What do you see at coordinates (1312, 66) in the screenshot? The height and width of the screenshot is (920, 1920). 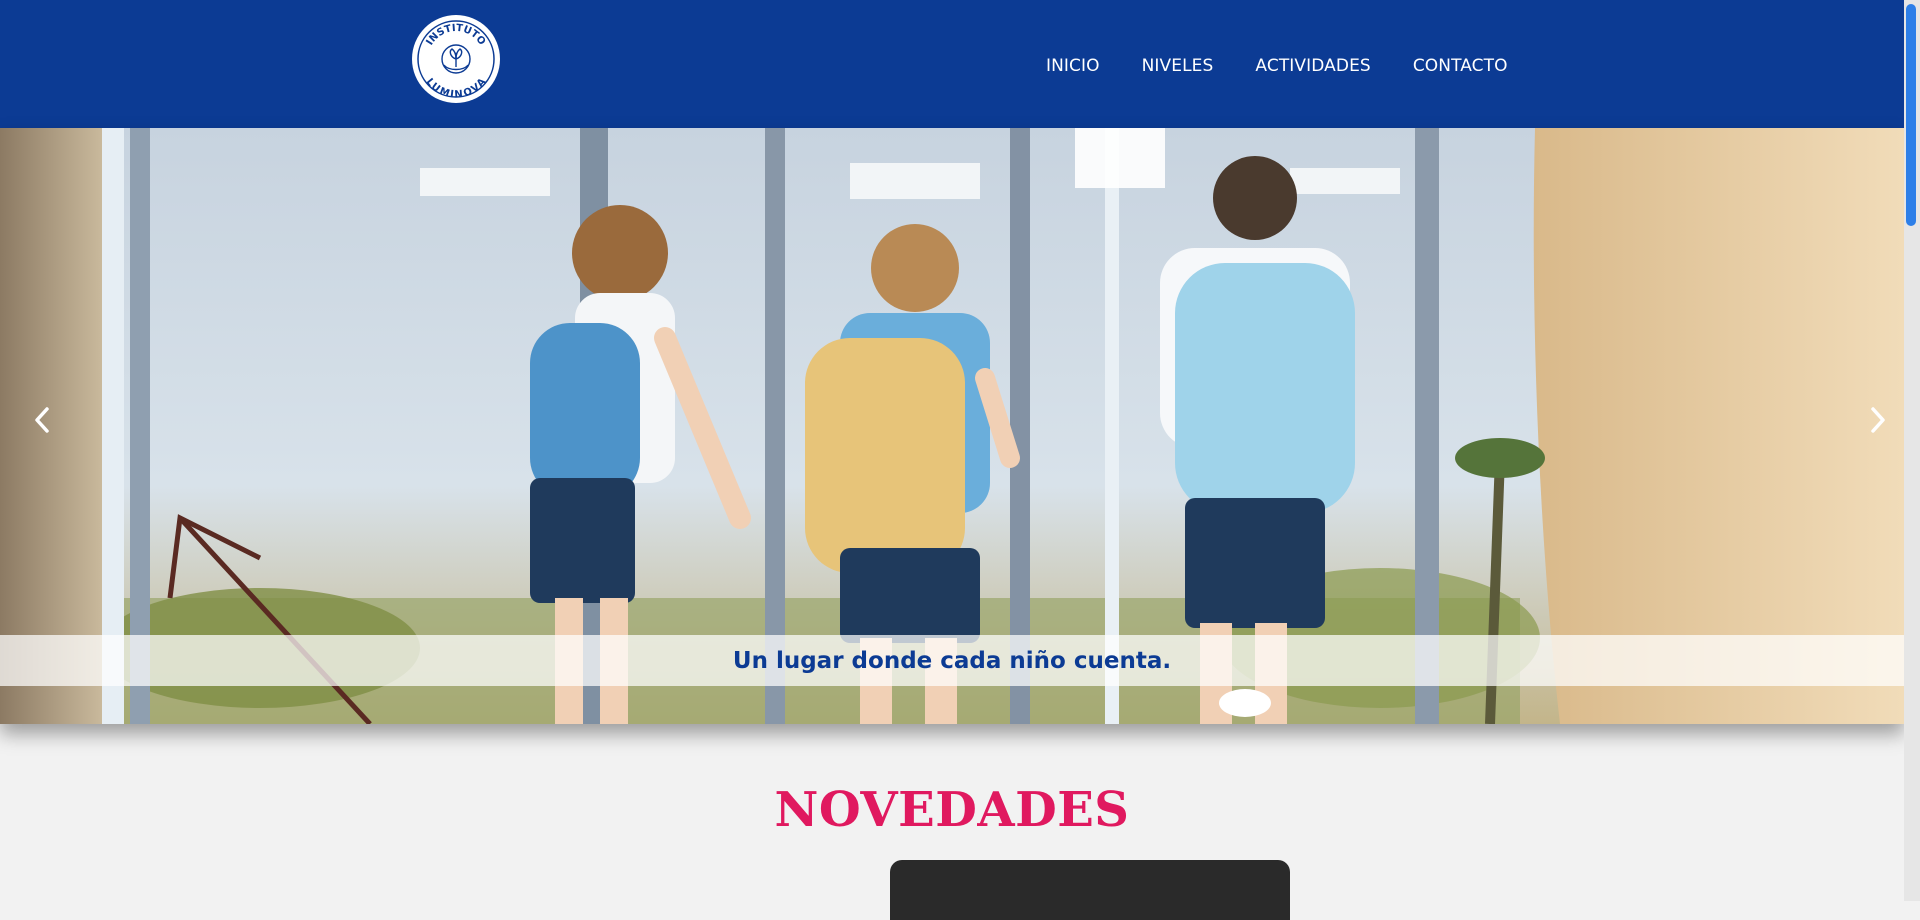 I see `nav-actividades: ACTIVIDADES` at bounding box center [1312, 66].